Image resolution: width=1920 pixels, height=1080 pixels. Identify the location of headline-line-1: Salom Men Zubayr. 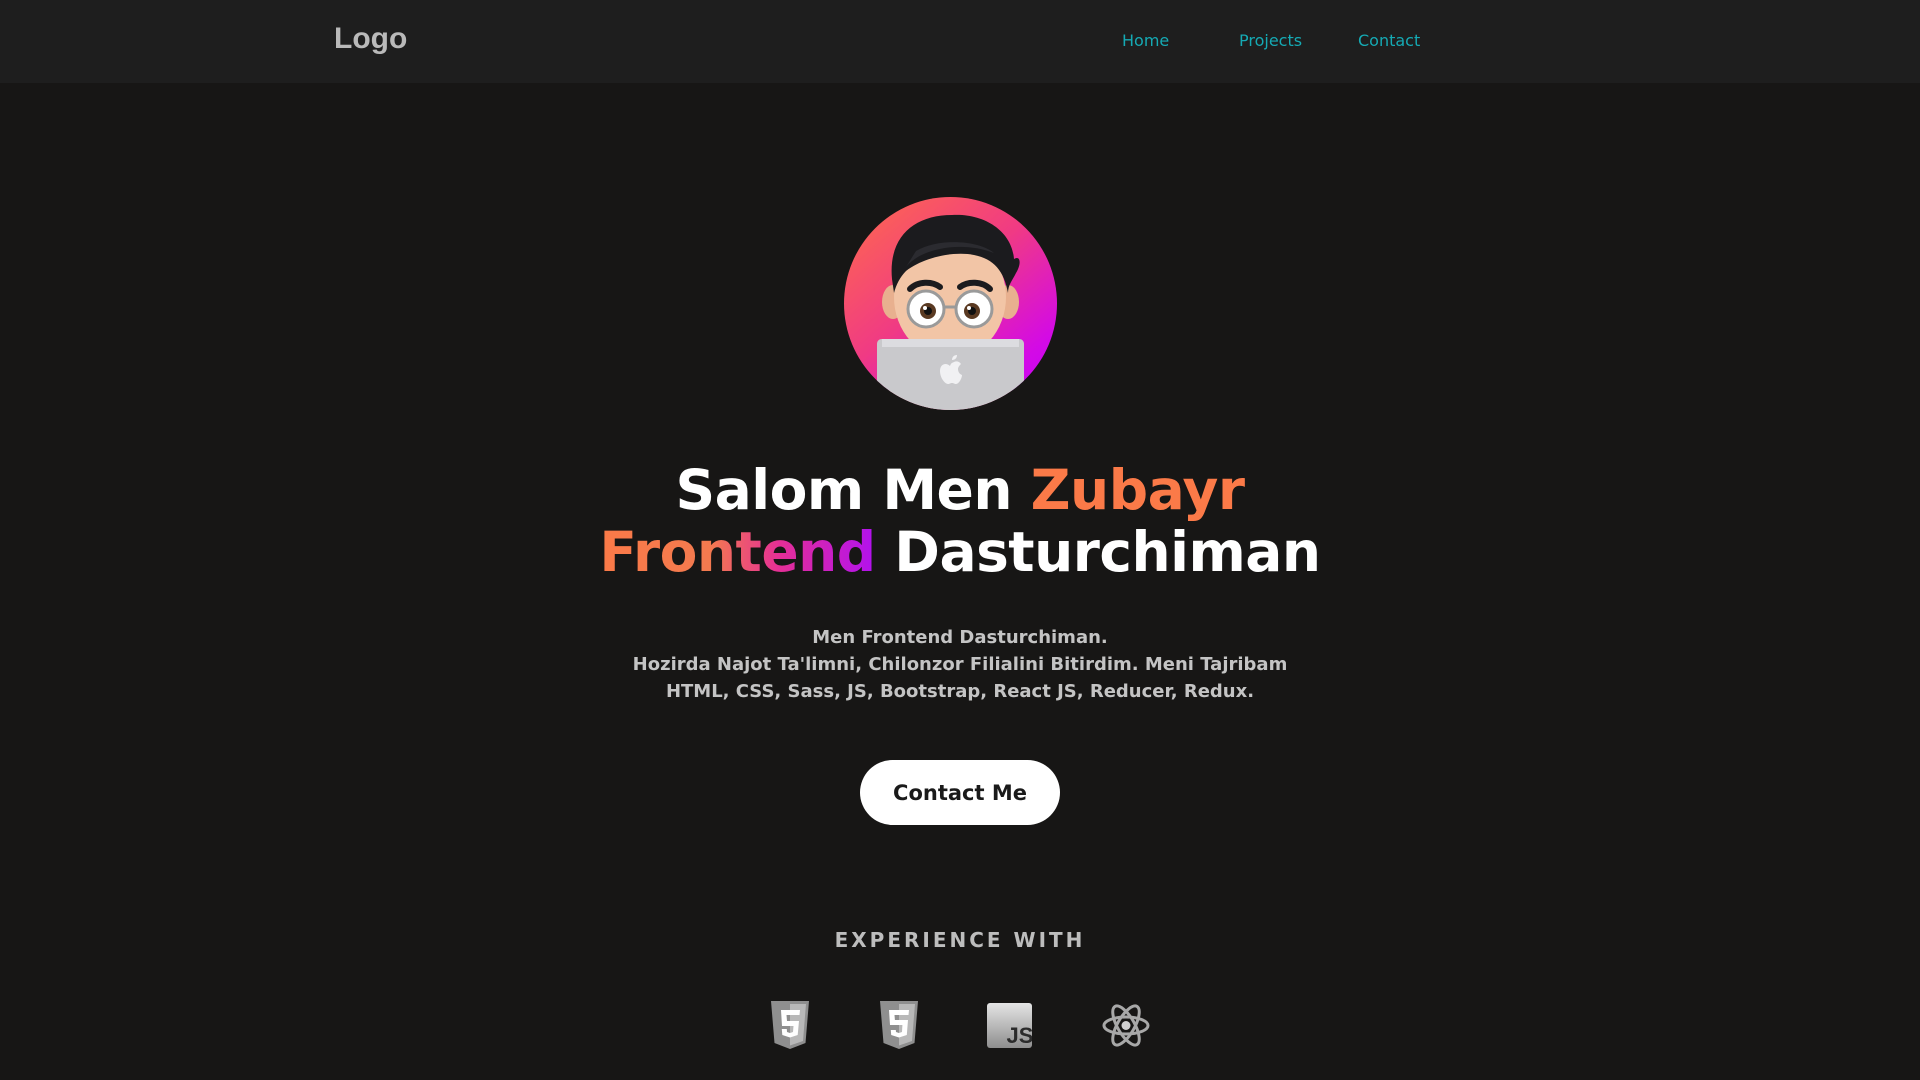
(960, 490).